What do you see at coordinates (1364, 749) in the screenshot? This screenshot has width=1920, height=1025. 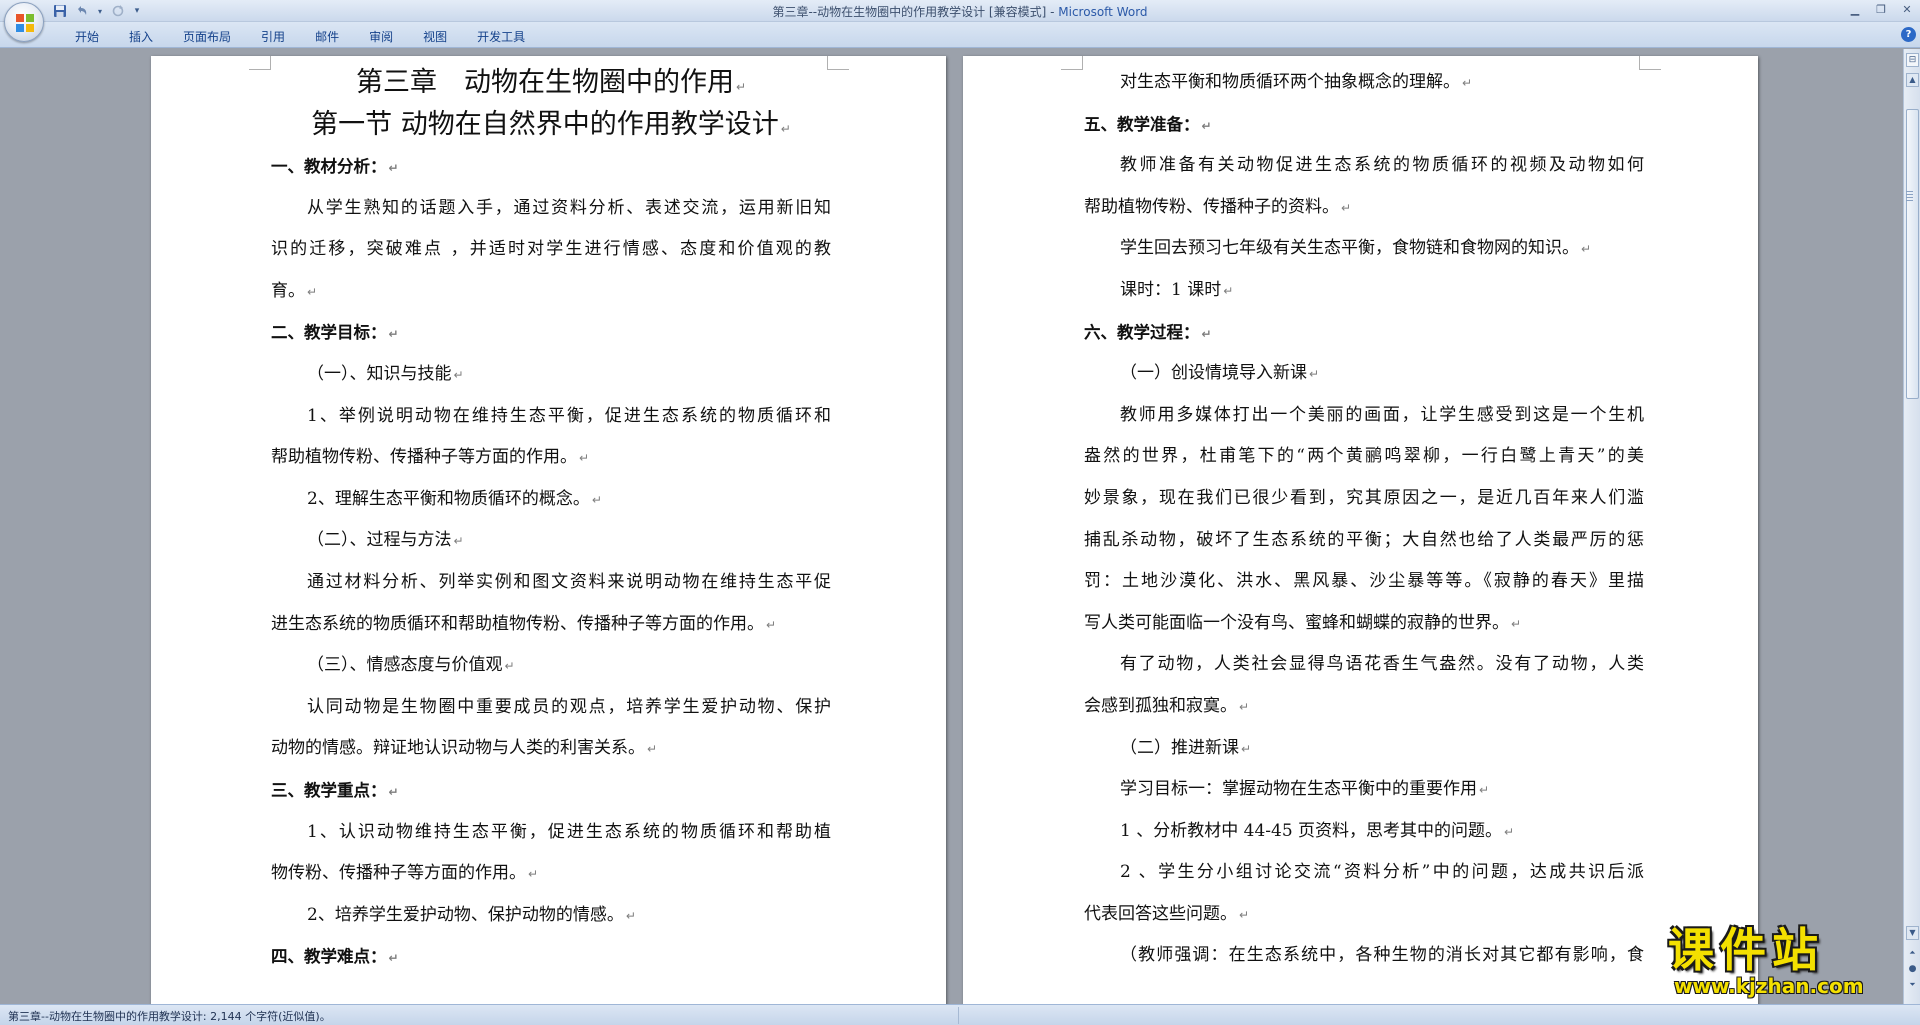 I see `paragraph-line: （二）推进新课 ↵` at bounding box center [1364, 749].